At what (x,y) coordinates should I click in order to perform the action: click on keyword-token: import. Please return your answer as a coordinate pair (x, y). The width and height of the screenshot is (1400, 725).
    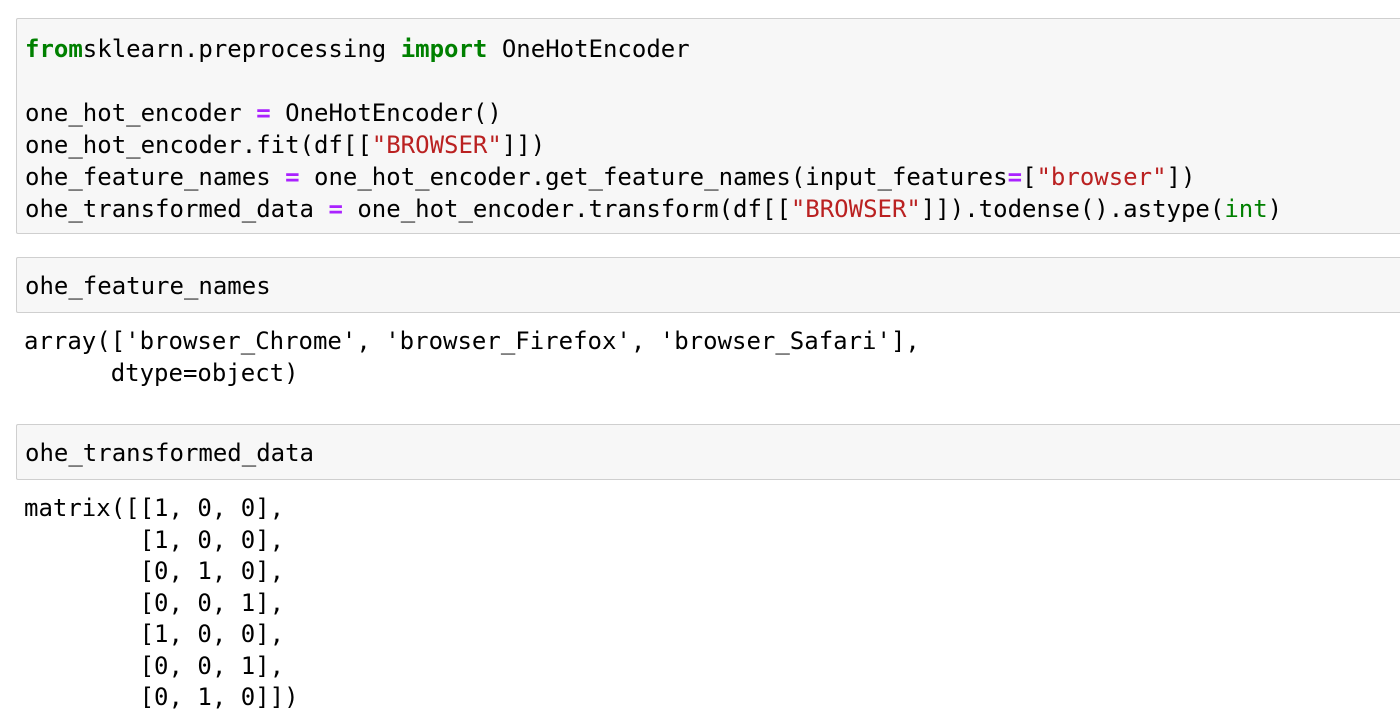
    Looking at the image, I should click on (444, 49).